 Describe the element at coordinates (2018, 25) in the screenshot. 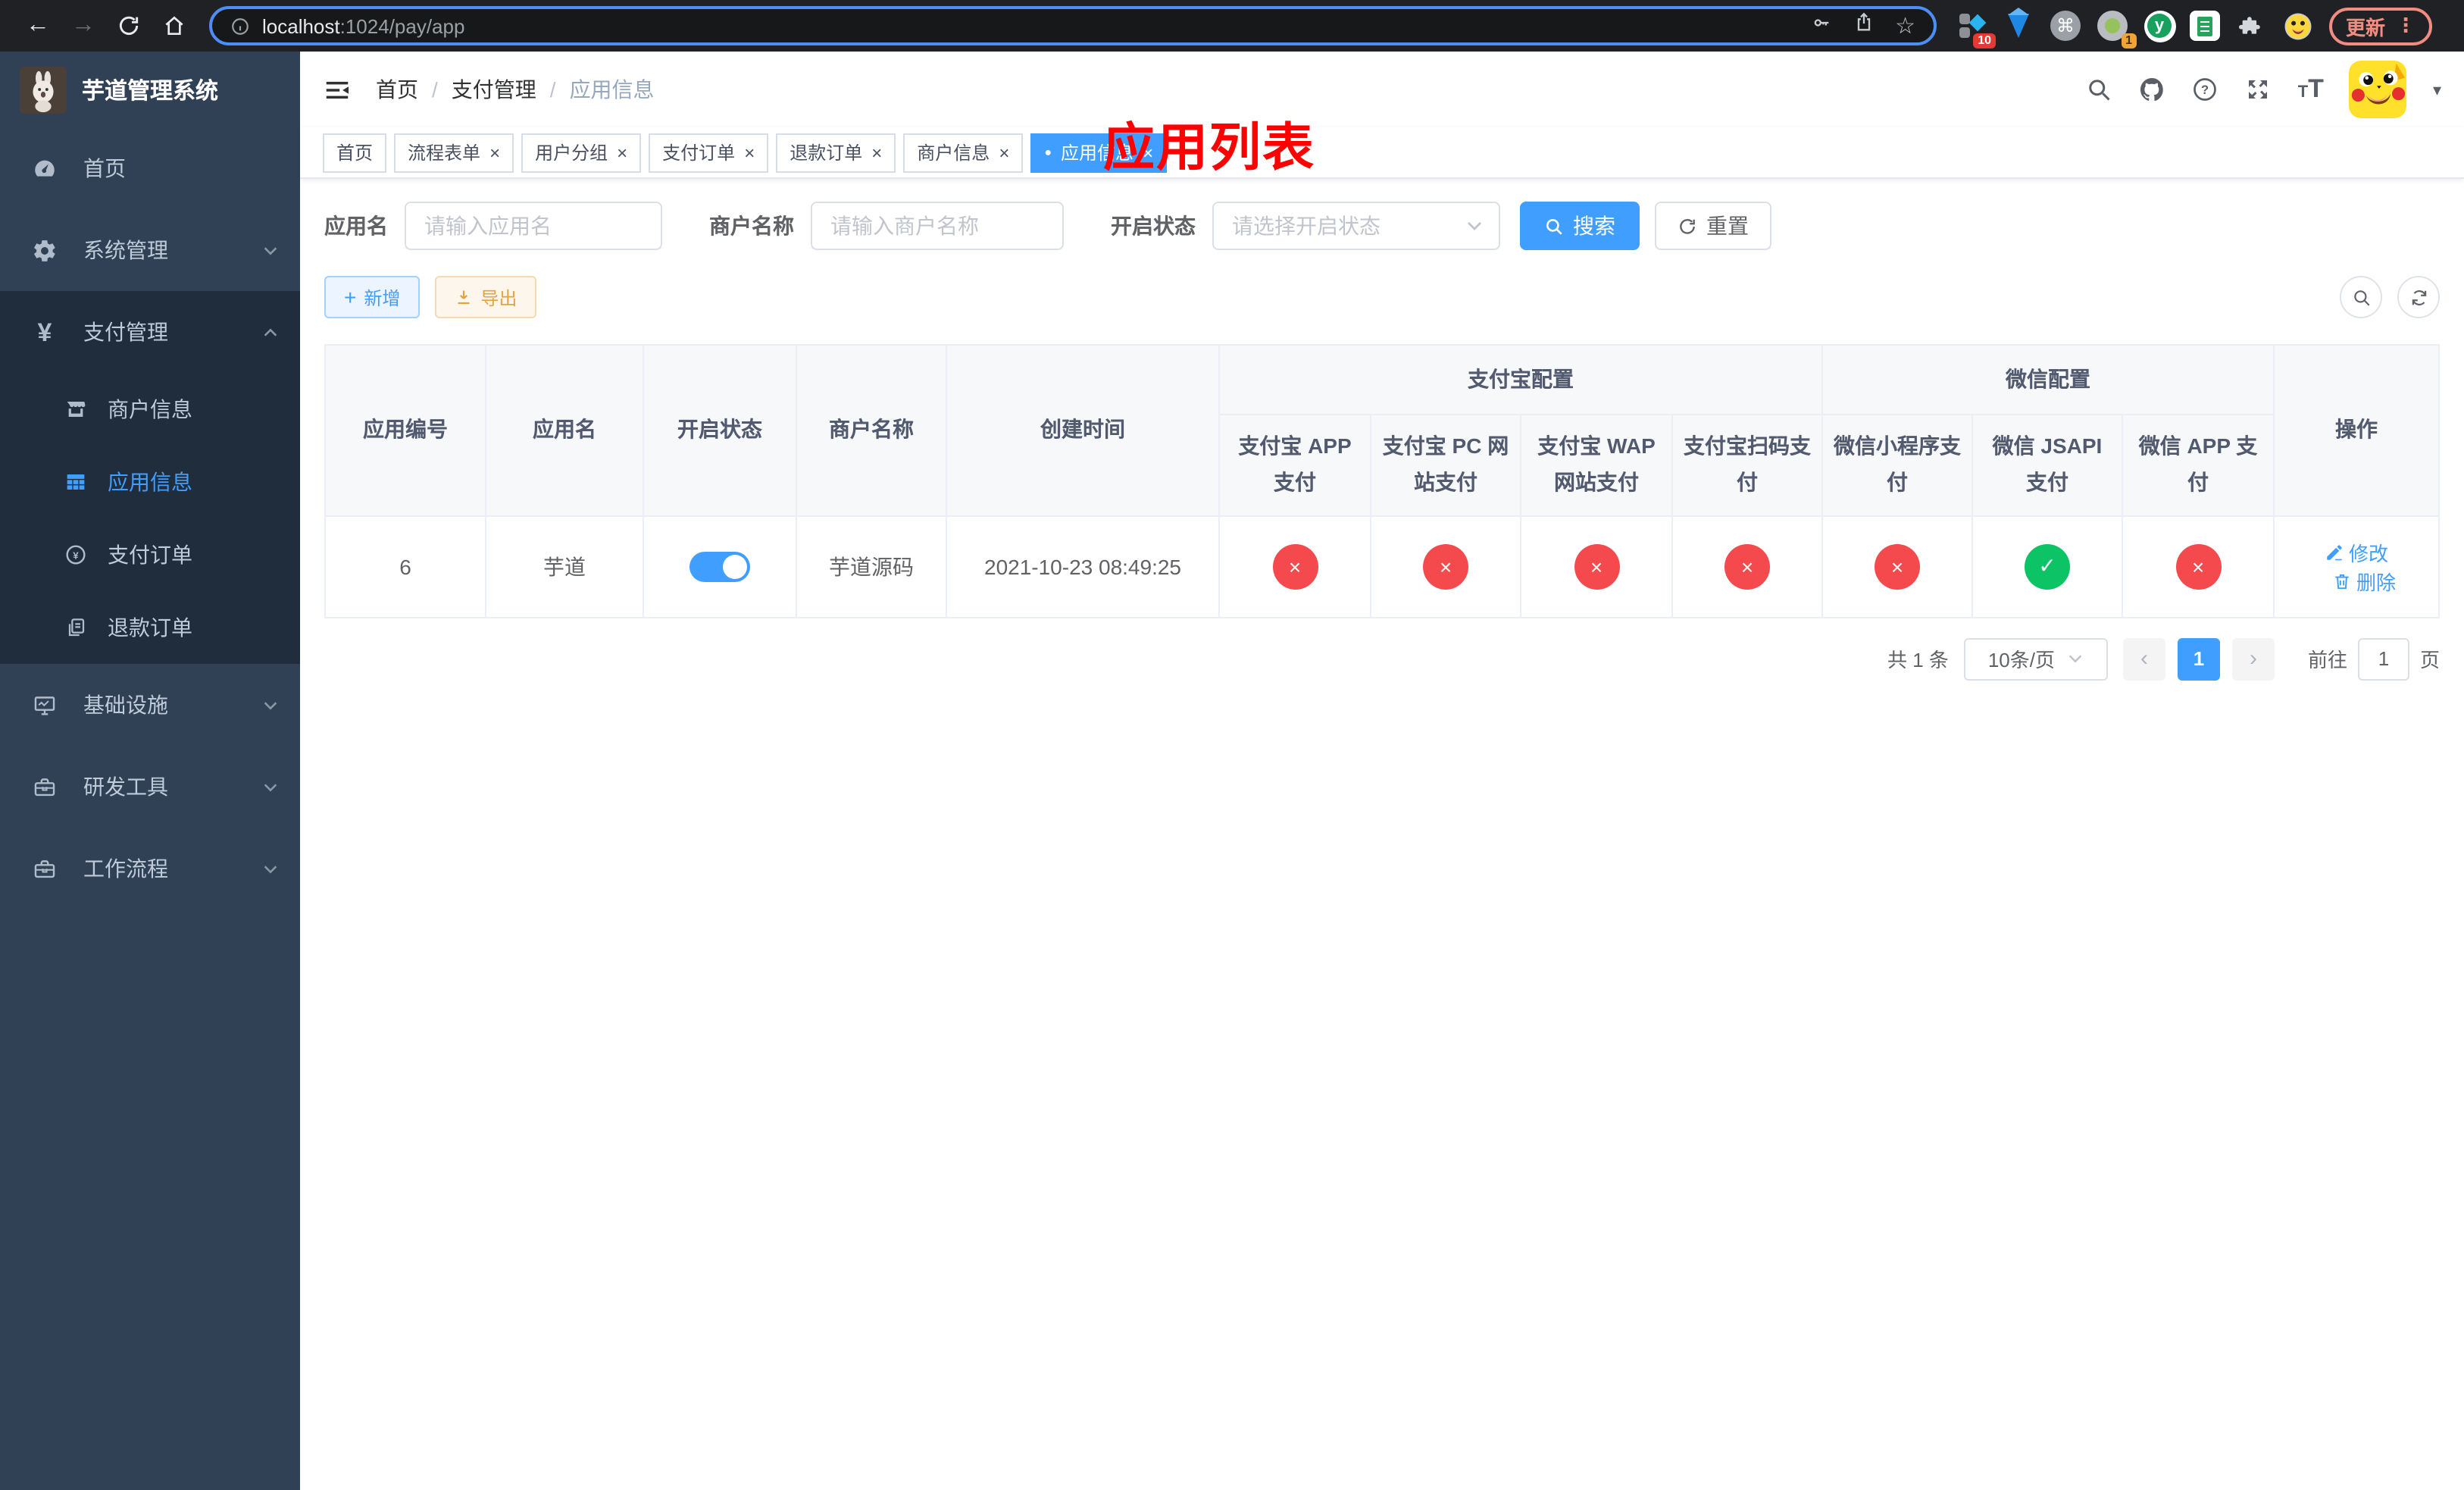

I see `extension-gem-icon` at that location.